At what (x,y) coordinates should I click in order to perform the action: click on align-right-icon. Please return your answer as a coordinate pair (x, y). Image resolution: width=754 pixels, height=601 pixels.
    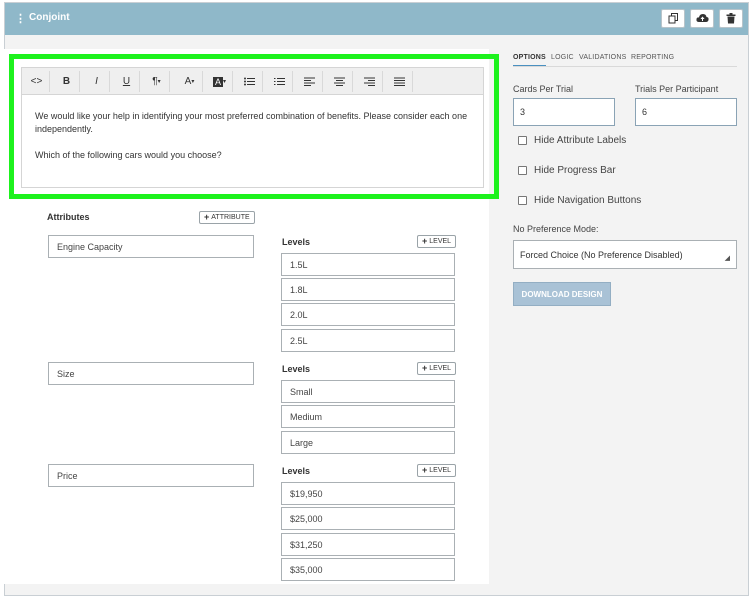
    Looking at the image, I should click on (370, 81).